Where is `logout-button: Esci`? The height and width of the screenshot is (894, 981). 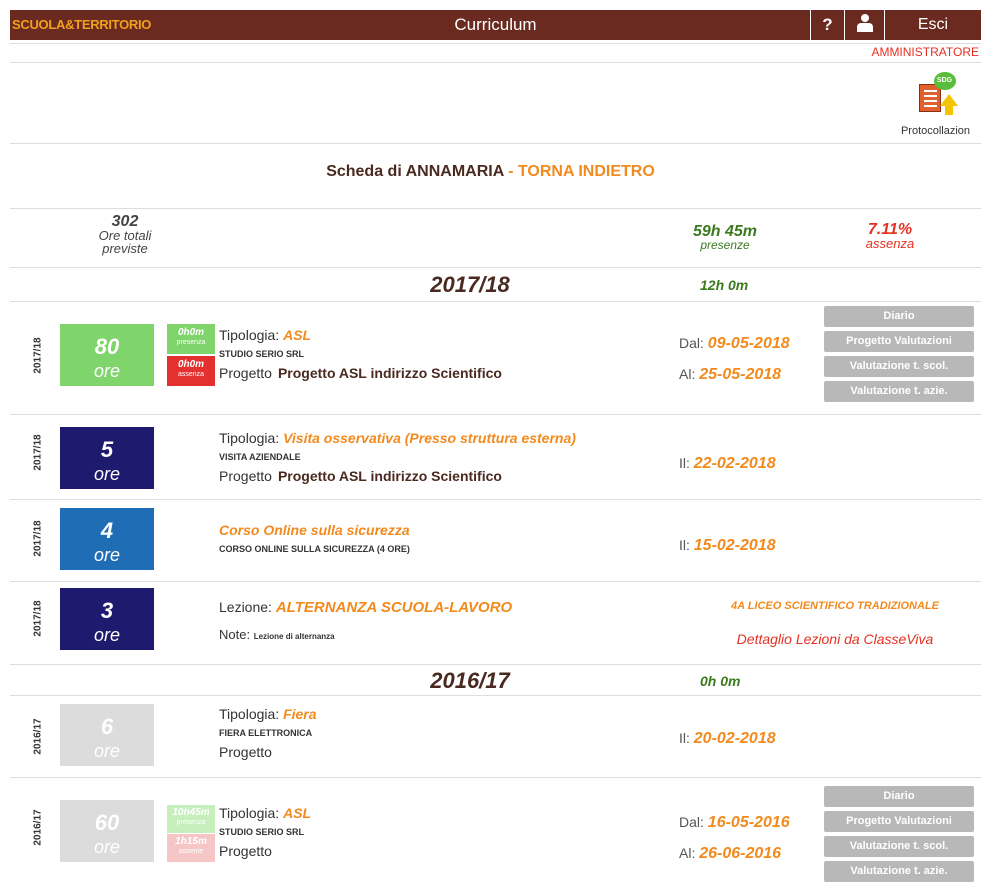
logout-button: Esci is located at coordinates (932, 25).